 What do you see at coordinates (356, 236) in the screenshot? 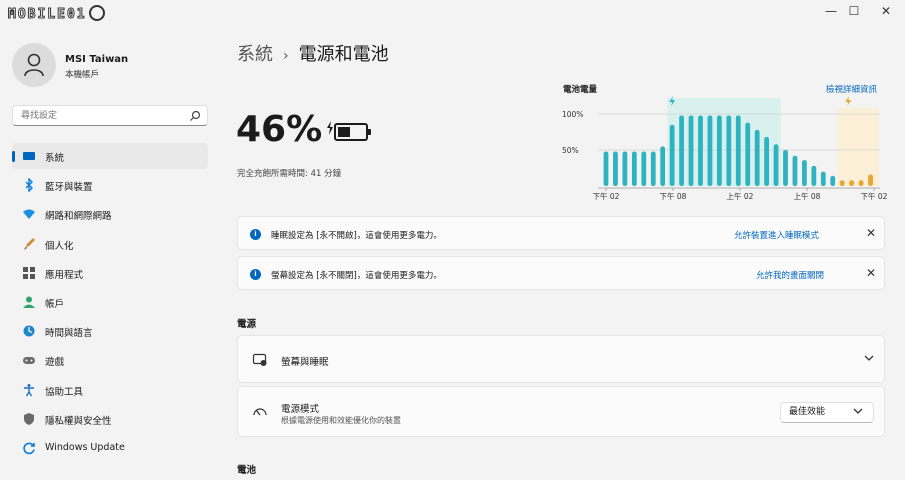
I see `notice-text: 睡眠設定為 [永不開啟]，這會使用更多電力。` at bounding box center [356, 236].